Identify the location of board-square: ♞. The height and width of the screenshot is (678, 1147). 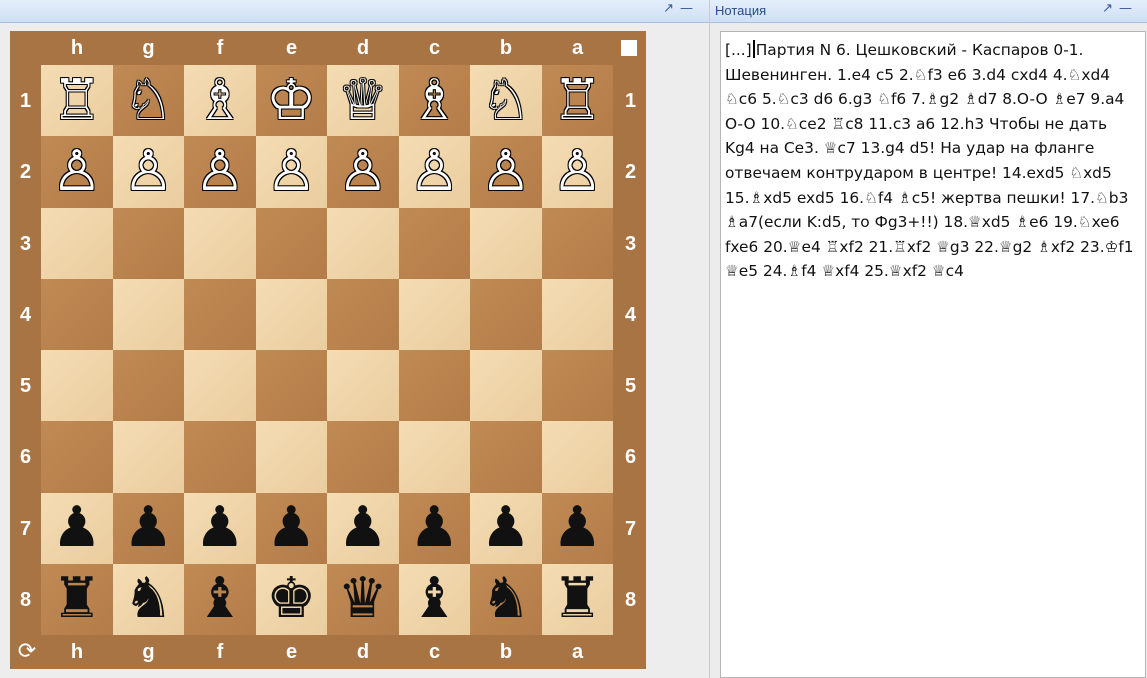
(506, 599).